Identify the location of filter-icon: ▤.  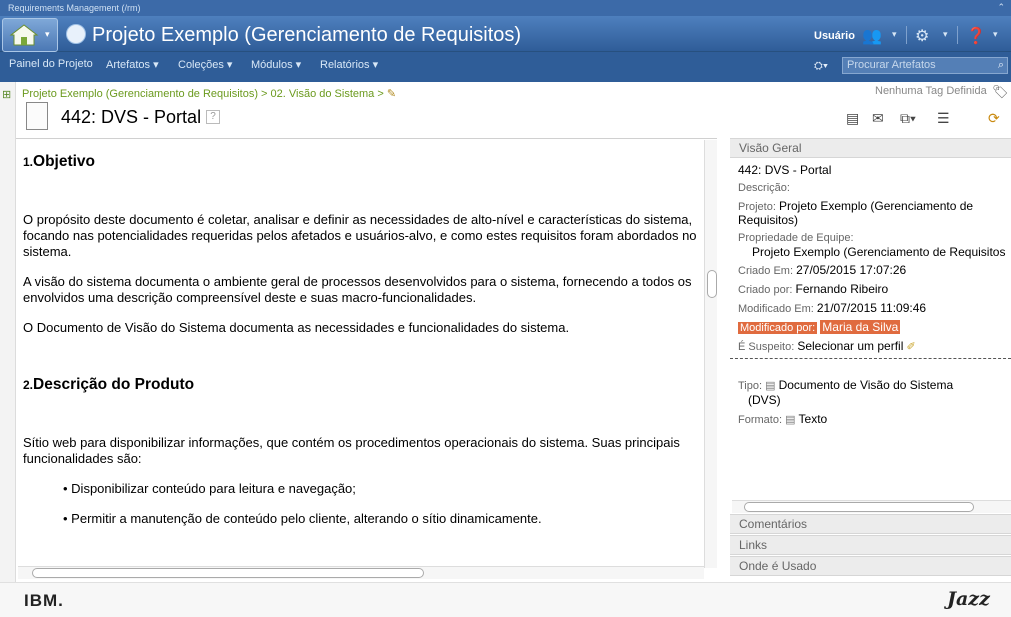
(852, 118).